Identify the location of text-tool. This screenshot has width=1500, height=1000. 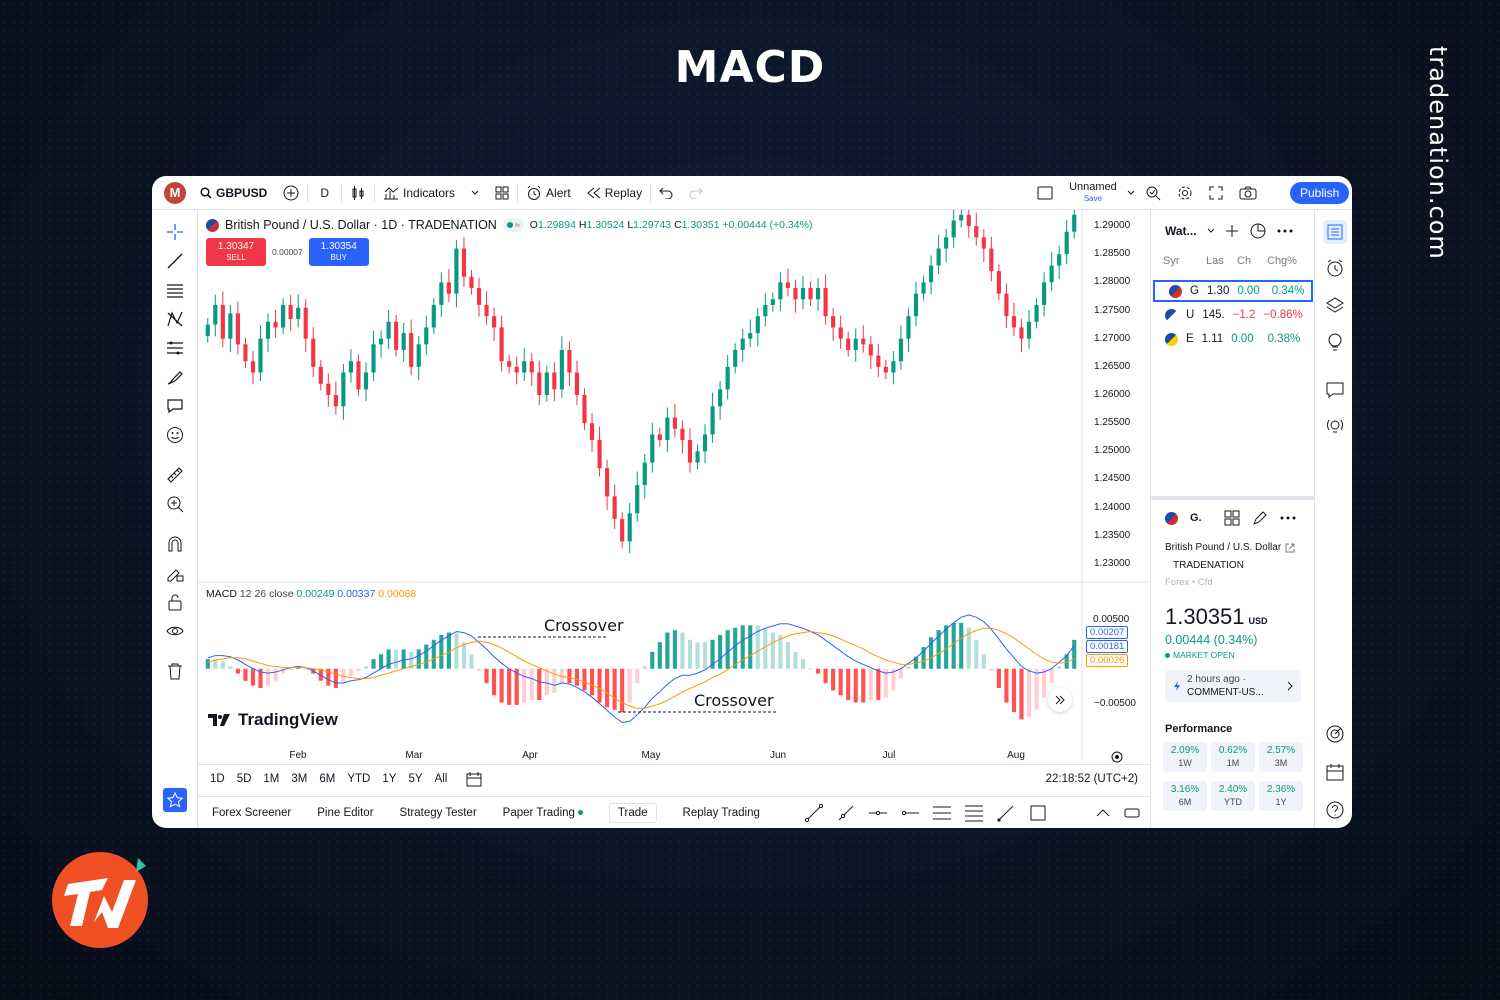
(175, 406).